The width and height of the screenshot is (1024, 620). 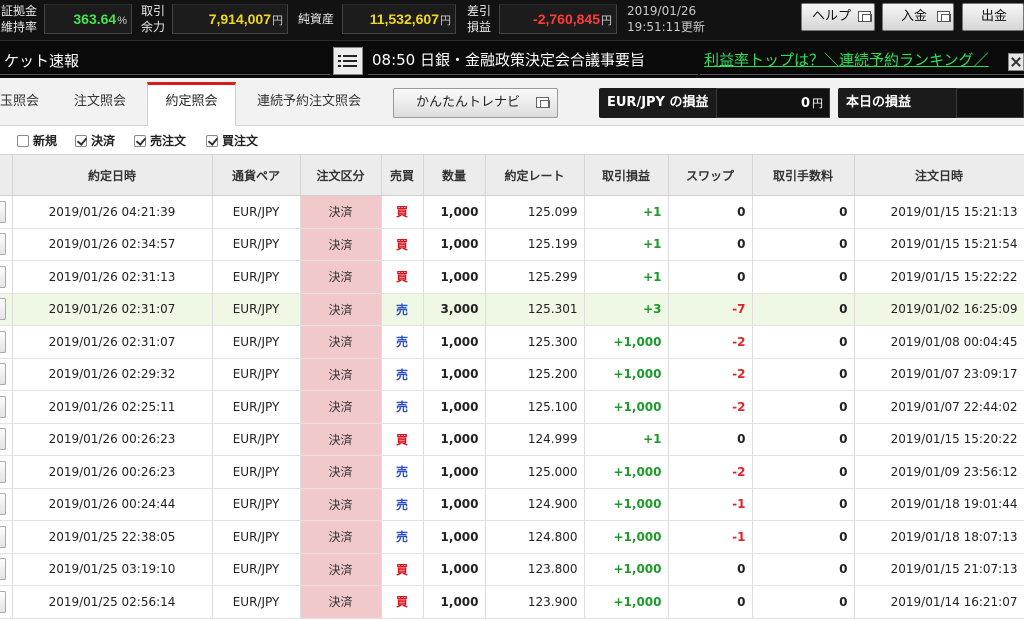 I want to click on filter-row: 新規 決済 売注文 買注文, so click(x=512, y=140).